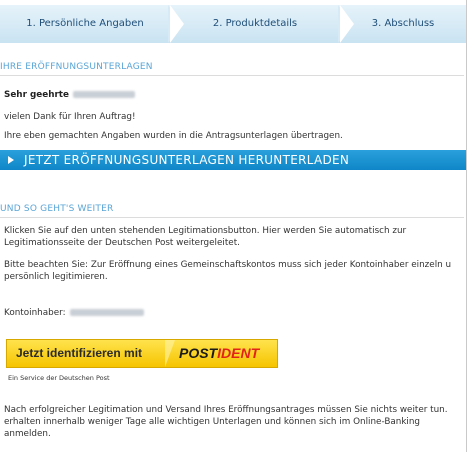  What do you see at coordinates (106, 312) in the screenshot?
I see `redacted-account-holder` at bounding box center [106, 312].